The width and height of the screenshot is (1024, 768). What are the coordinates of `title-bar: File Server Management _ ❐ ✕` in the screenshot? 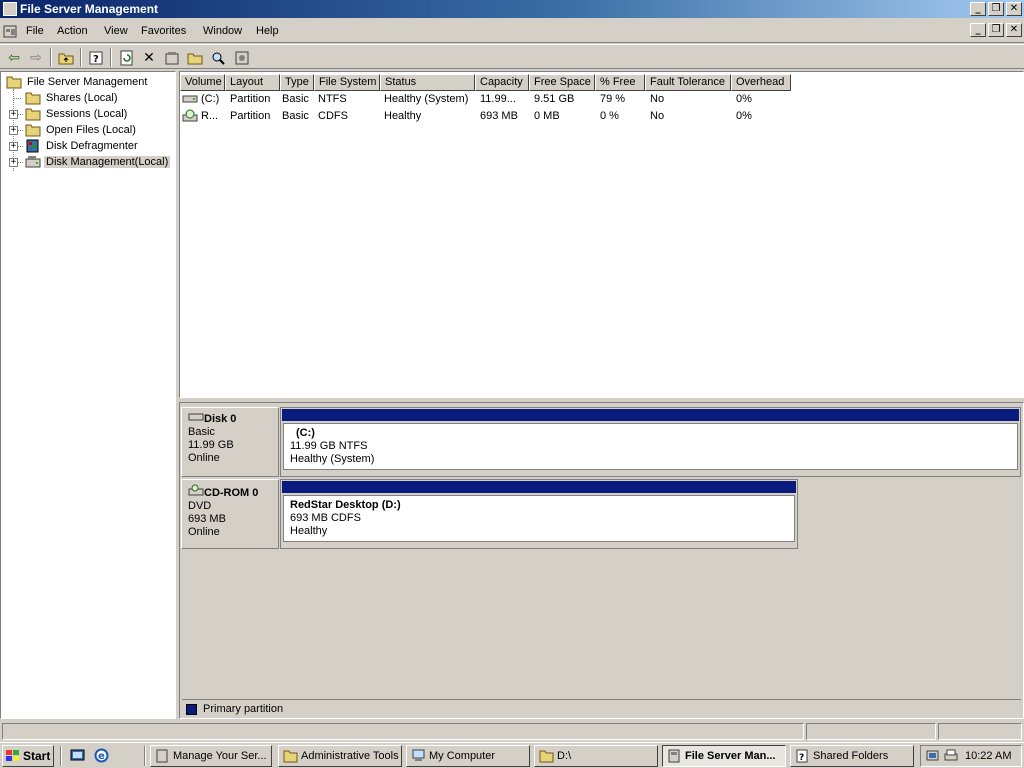 It's located at (512, 9).